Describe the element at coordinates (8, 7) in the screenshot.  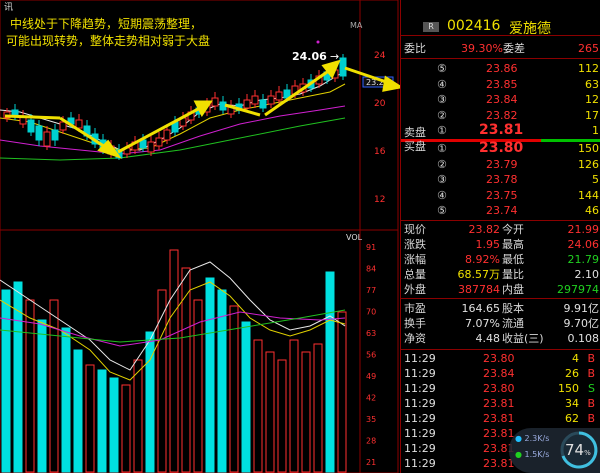
I see `tab-fragment: 讯` at that location.